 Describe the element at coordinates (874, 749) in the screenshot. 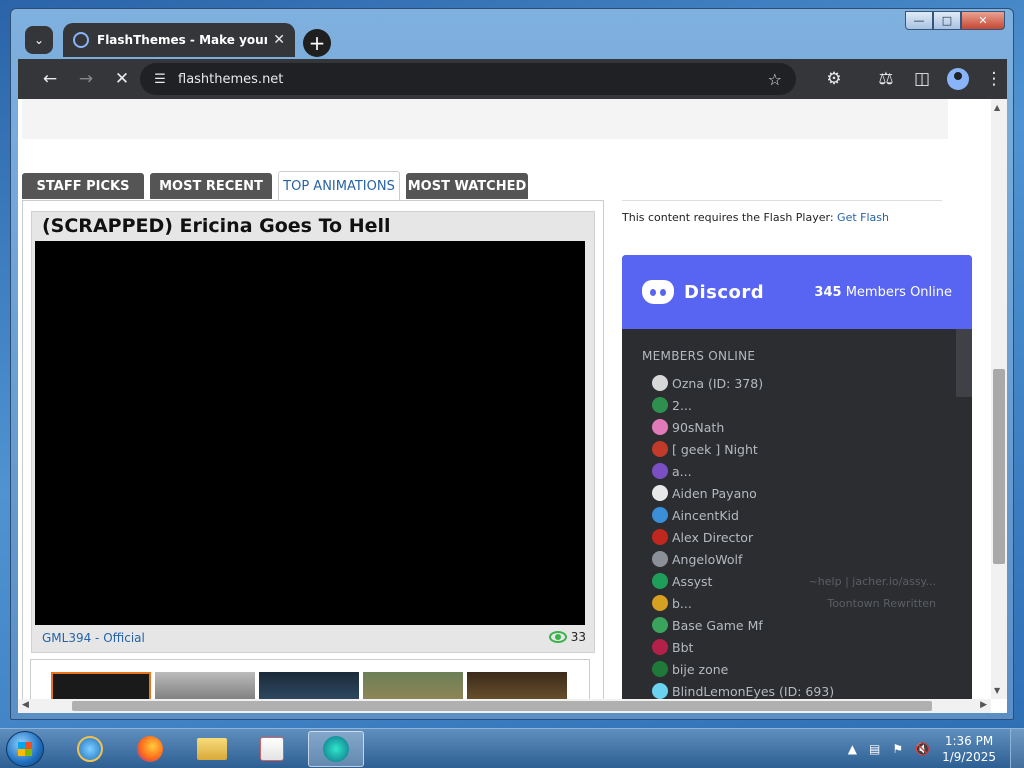

I see `network-icon: ▤` at that location.